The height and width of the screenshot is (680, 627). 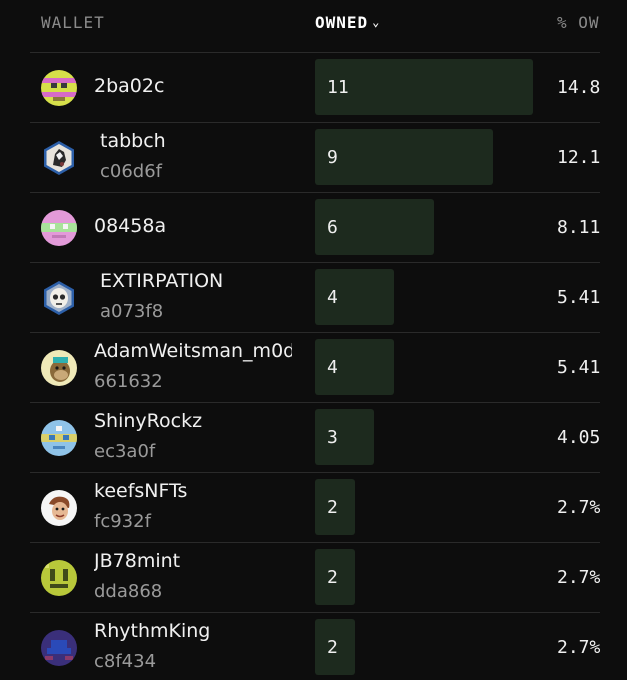 I want to click on owned-count: 11, so click(x=338, y=87).